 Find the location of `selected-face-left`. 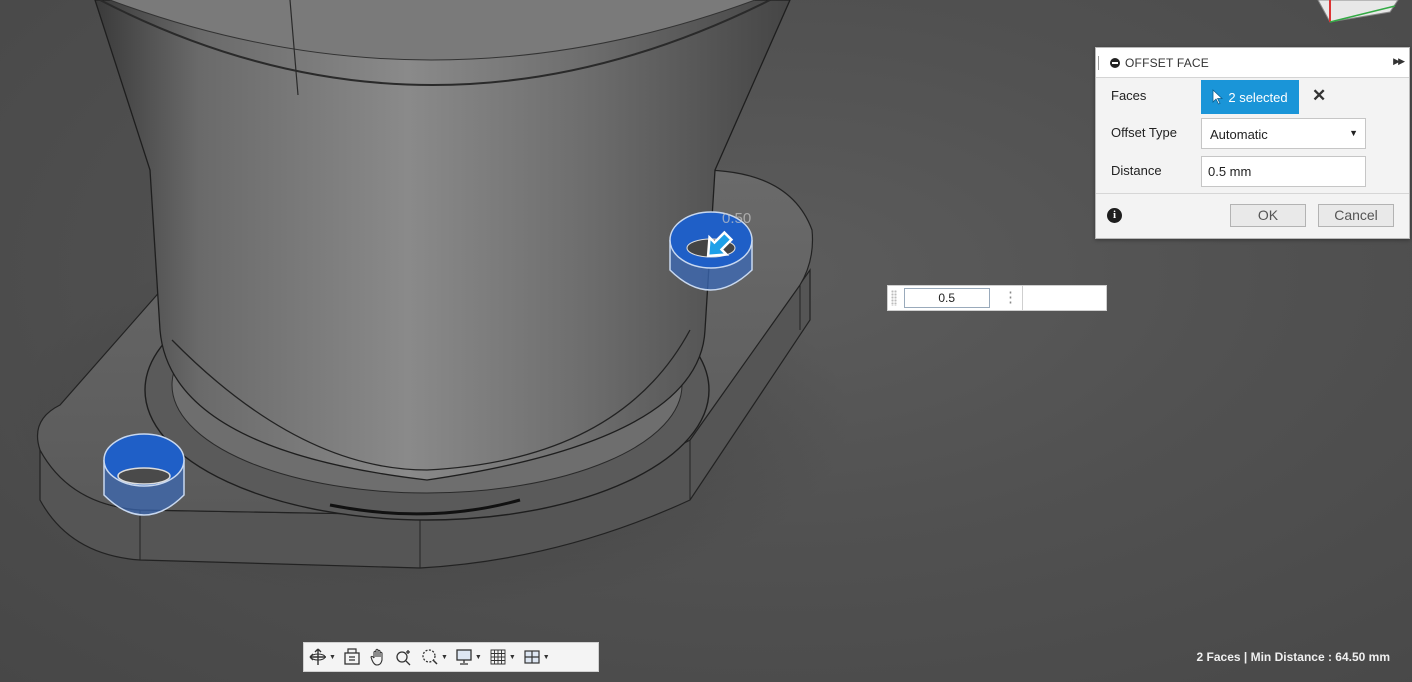

selected-face-left is located at coordinates (144, 474).